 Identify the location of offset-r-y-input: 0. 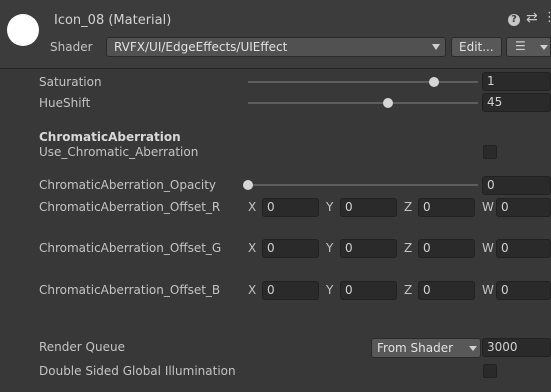
(368, 207).